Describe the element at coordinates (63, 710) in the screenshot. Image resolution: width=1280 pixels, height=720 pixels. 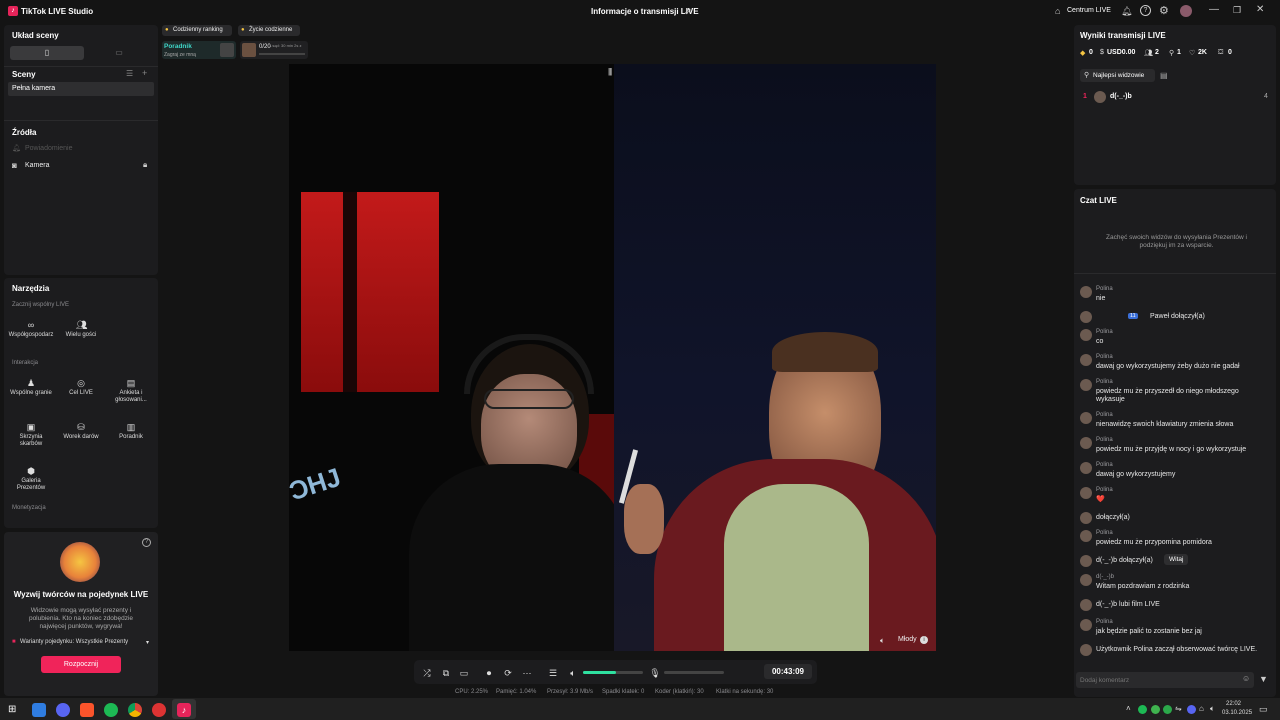
I see `discord-icon` at that location.